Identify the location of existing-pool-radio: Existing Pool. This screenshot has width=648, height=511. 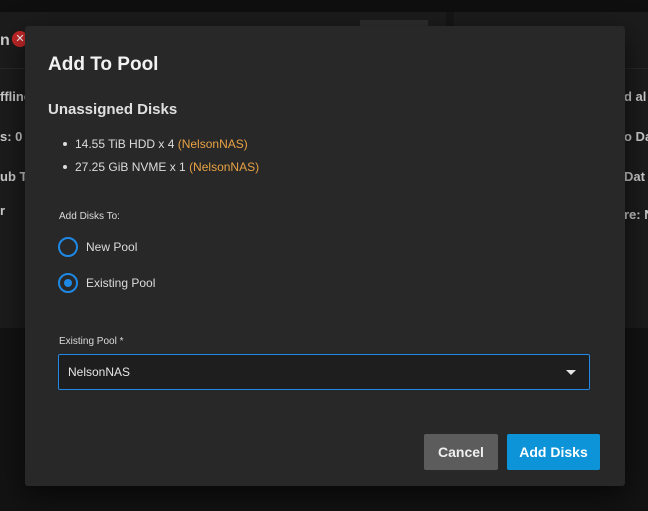
(106, 283).